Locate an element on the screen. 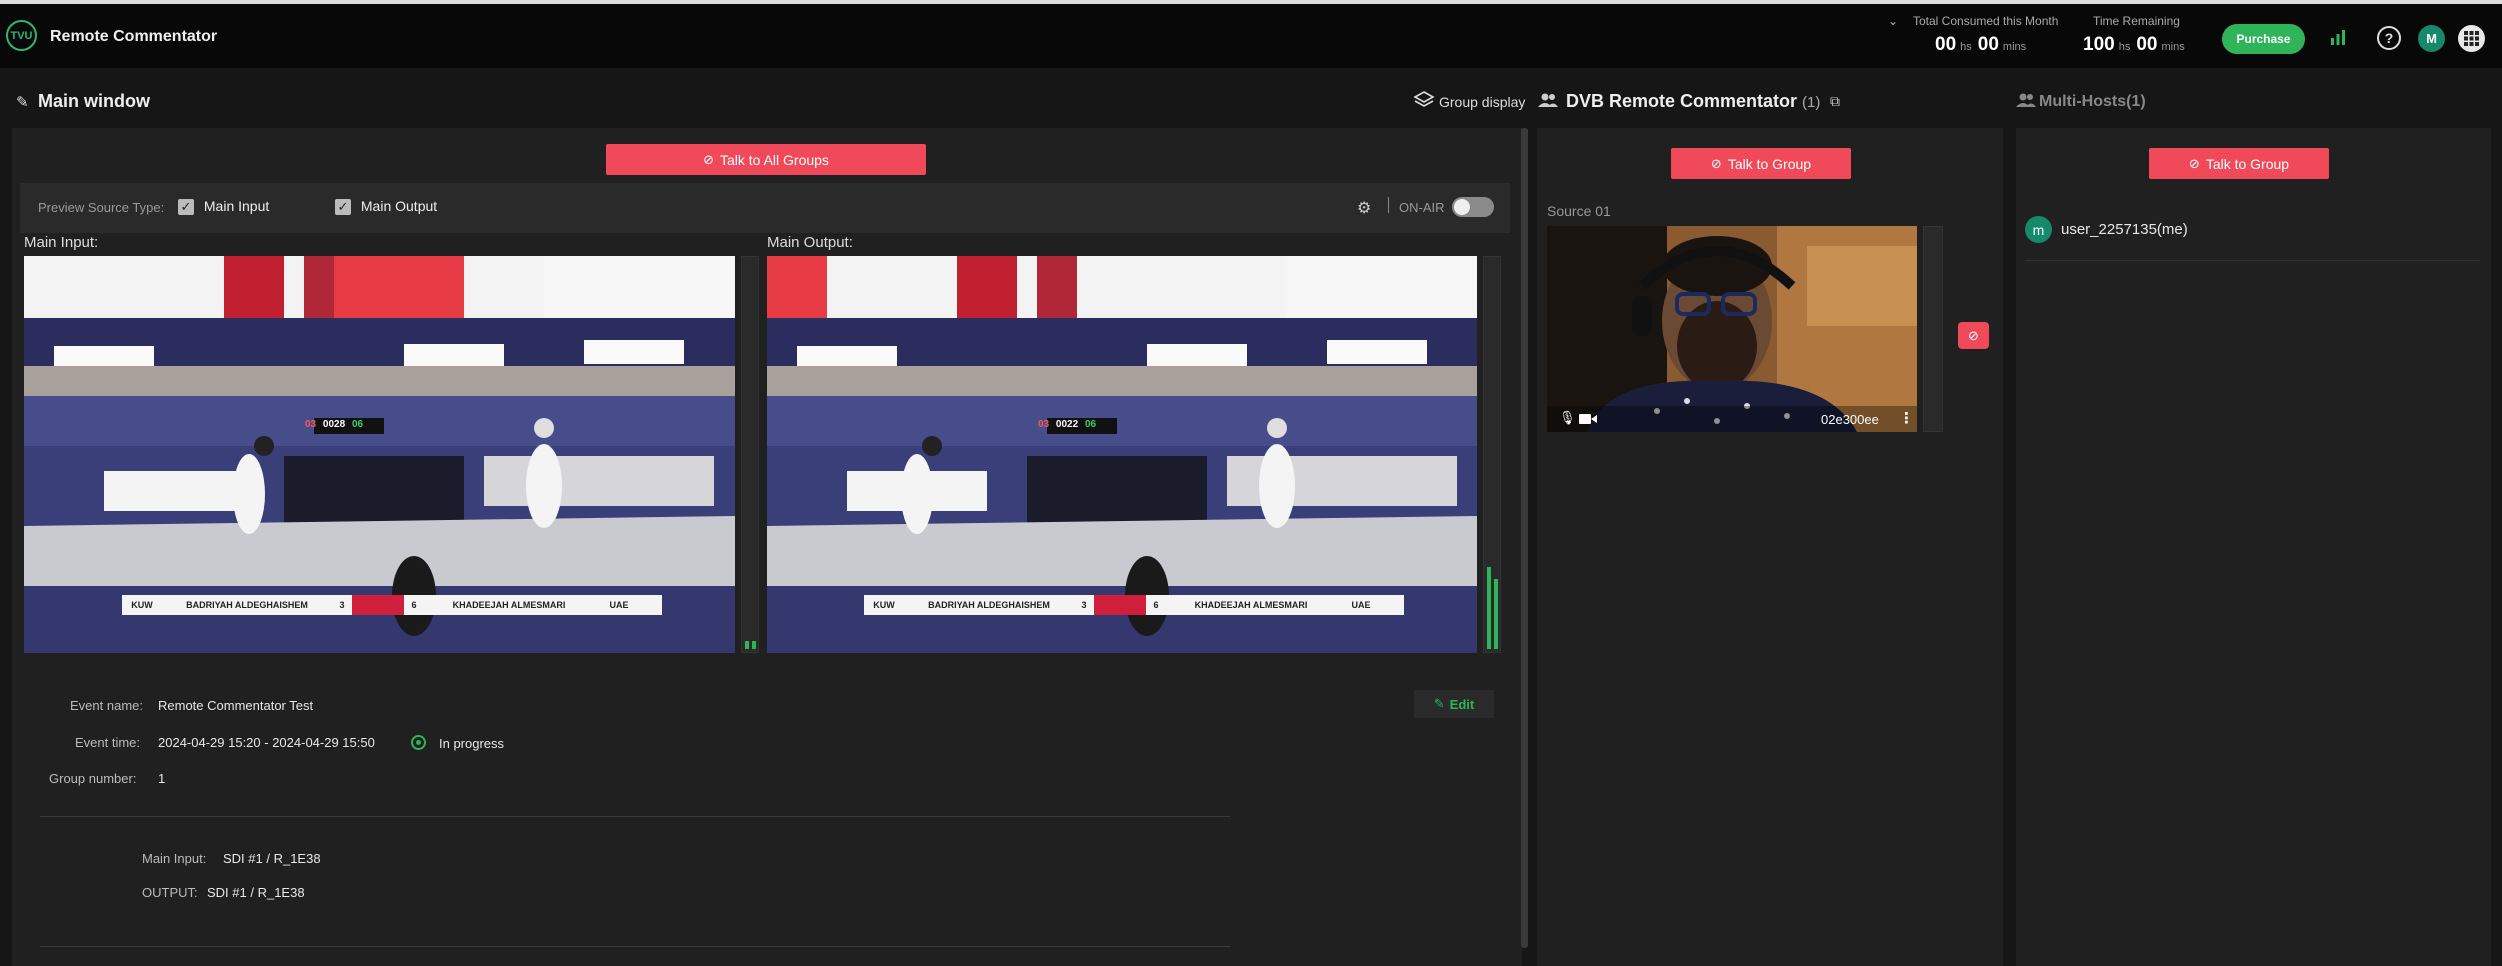 The width and height of the screenshot is (2502, 966). event-time-label: Event time: is located at coordinates (108, 742).